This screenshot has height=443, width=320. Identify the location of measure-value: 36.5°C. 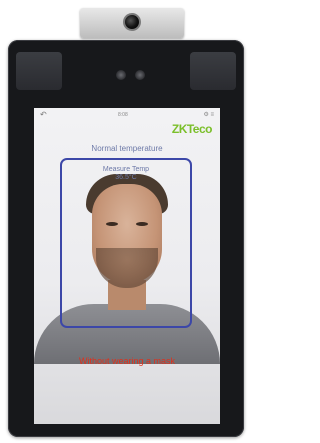
(126, 177).